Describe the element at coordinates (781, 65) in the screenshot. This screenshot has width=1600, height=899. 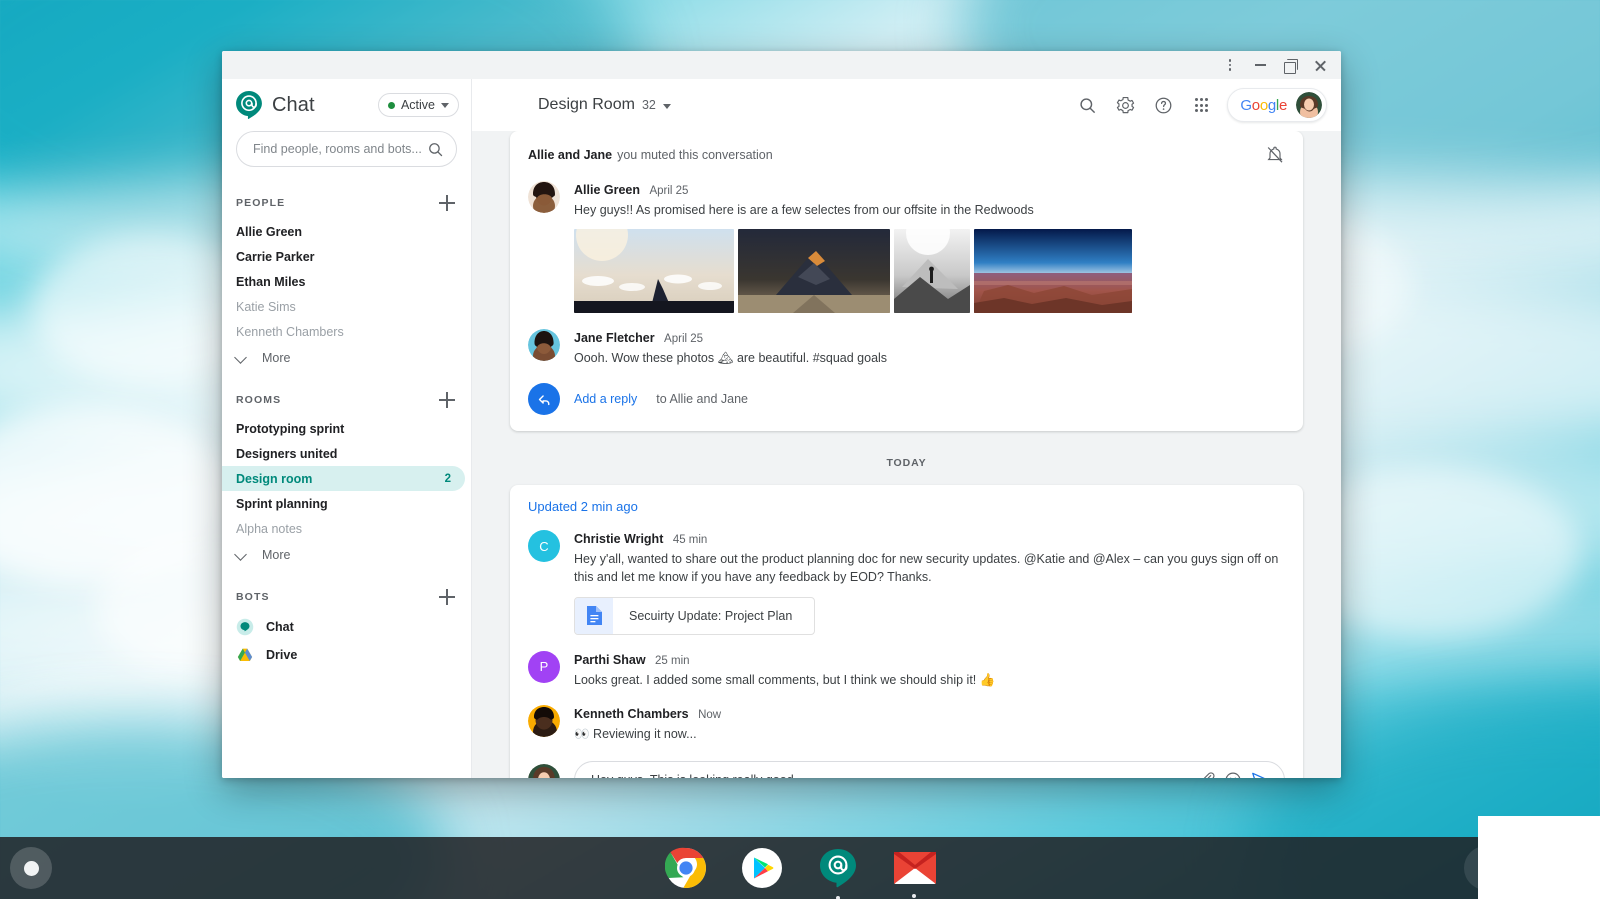
I see `window-titlebar` at that location.